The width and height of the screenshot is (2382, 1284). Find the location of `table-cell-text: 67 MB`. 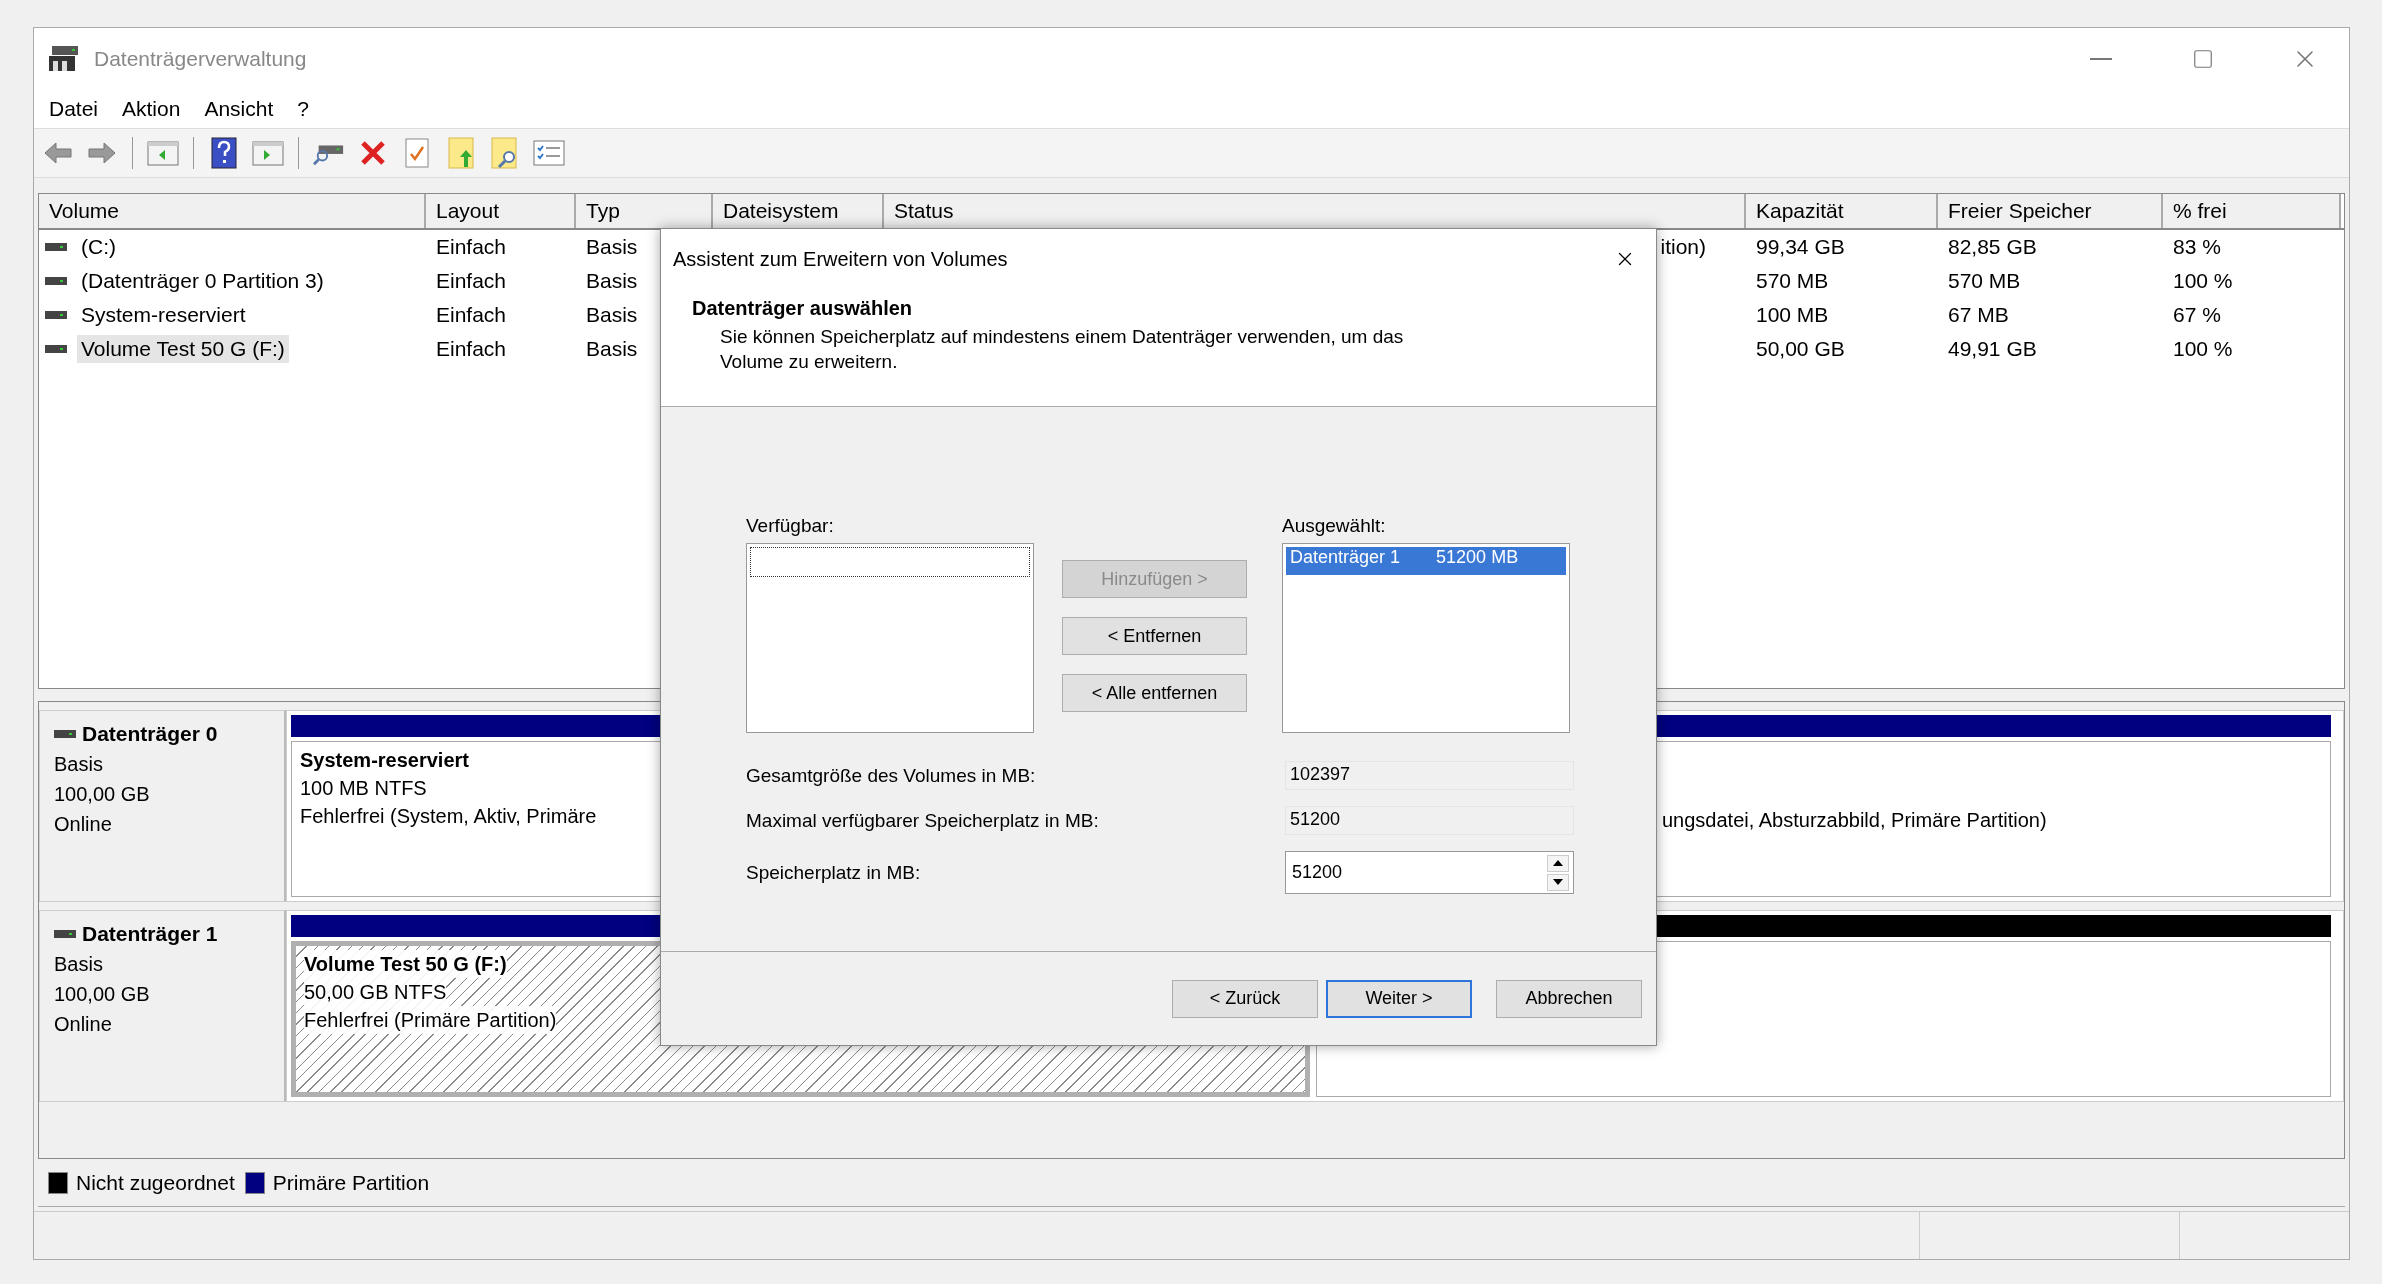

table-cell-text: 67 MB is located at coordinates (1978, 314).